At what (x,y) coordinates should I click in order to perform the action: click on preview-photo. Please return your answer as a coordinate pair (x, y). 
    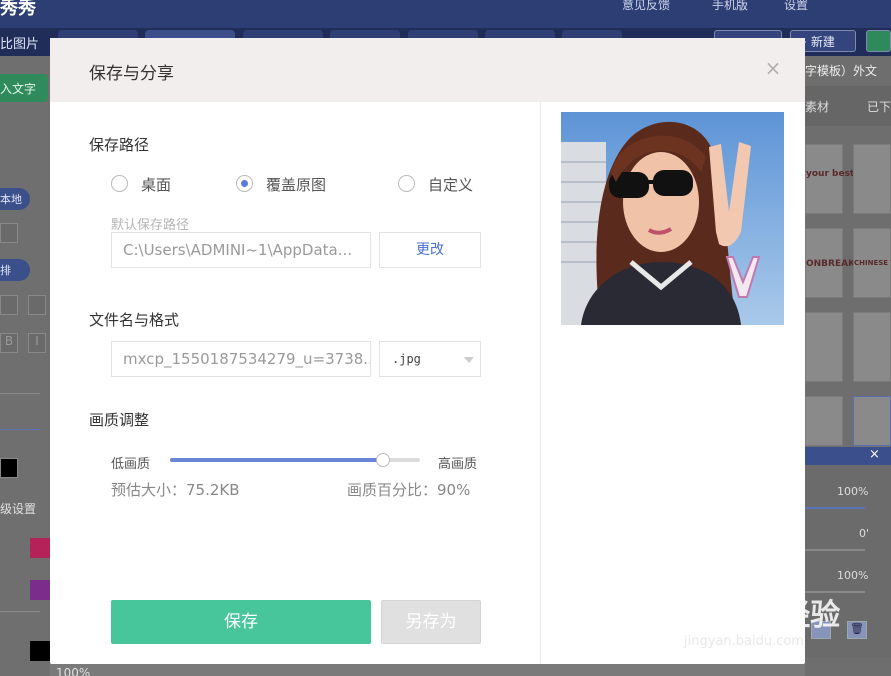
    Looking at the image, I should click on (672, 218).